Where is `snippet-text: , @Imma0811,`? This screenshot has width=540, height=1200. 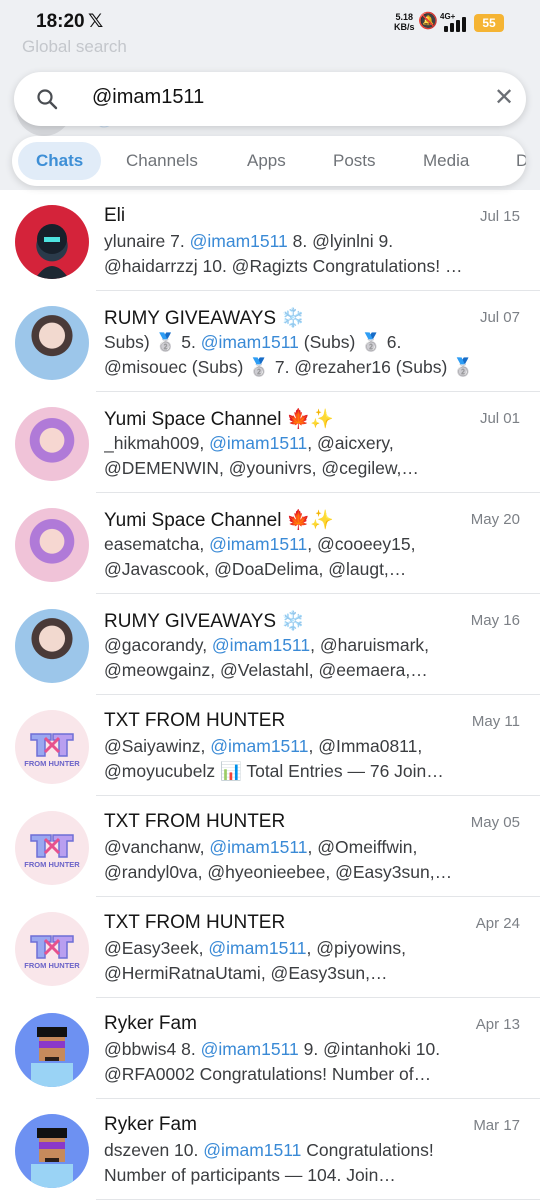 snippet-text: , @Imma0811, is located at coordinates (365, 746).